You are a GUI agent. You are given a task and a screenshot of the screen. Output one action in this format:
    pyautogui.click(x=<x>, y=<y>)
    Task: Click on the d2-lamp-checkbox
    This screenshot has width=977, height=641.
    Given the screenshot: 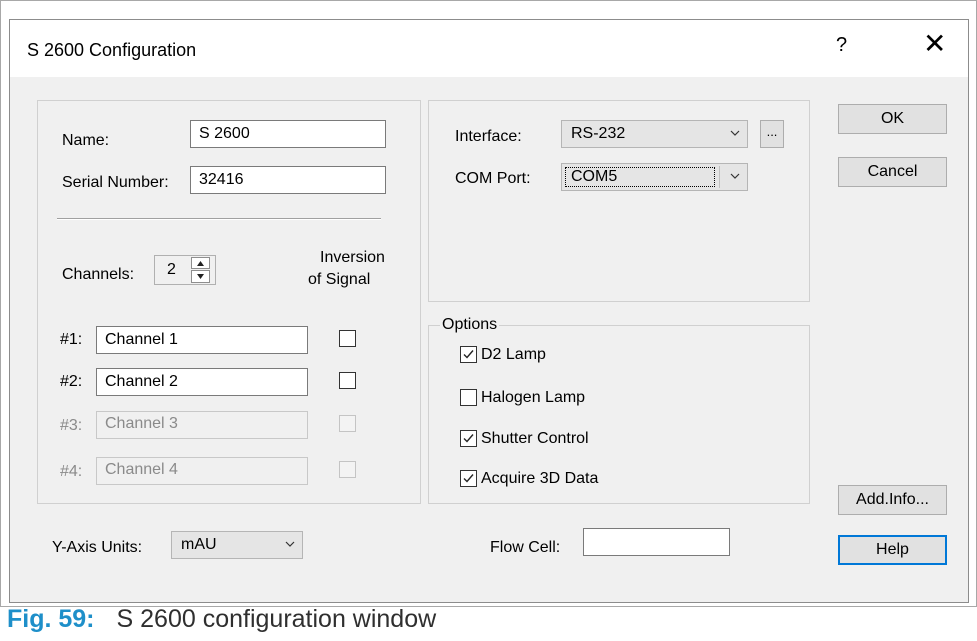 What is the action you would take?
    pyautogui.click(x=468, y=354)
    